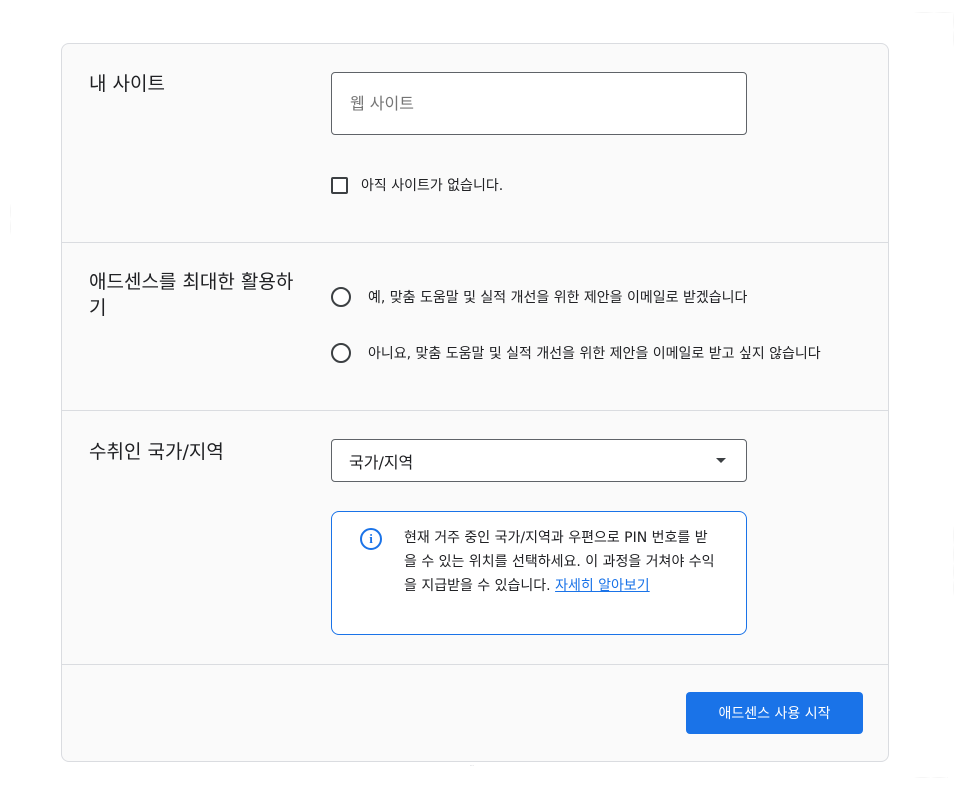  What do you see at coordinates (381, 462) in the screenshot?
I see `country-select-value: 국가/지역` at bounding box center [381, 462].